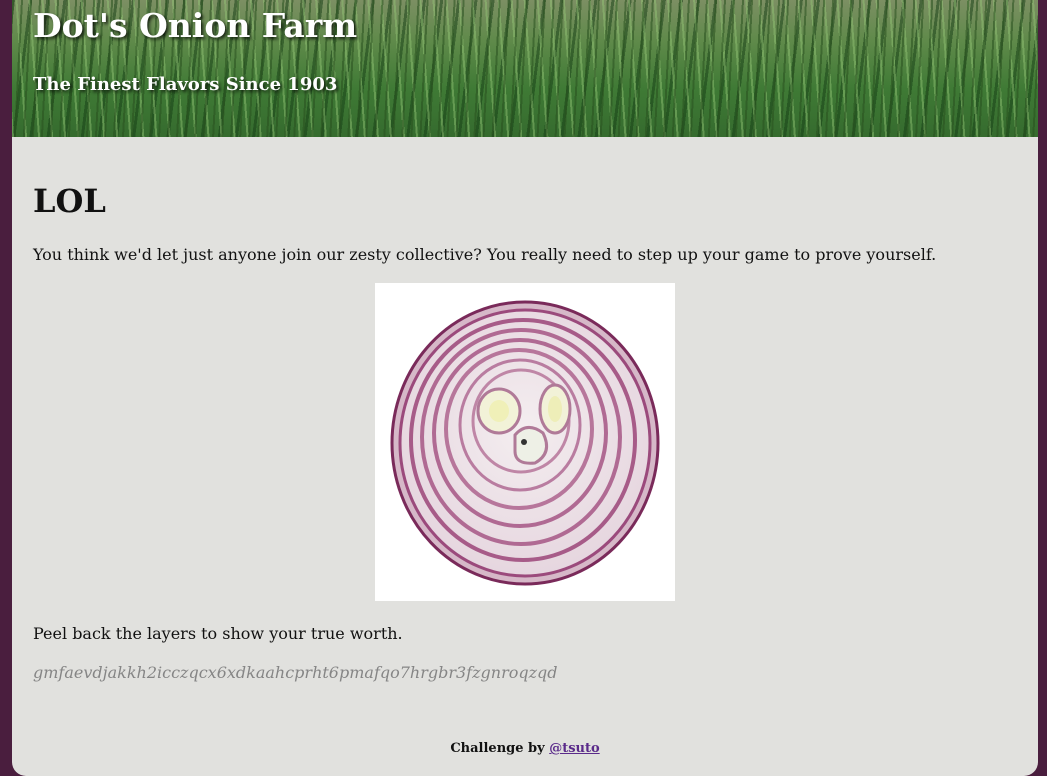 The image size is (1047, 776). I want to click on footer-credit: Challenge by @tsuto, so click(525, 748).